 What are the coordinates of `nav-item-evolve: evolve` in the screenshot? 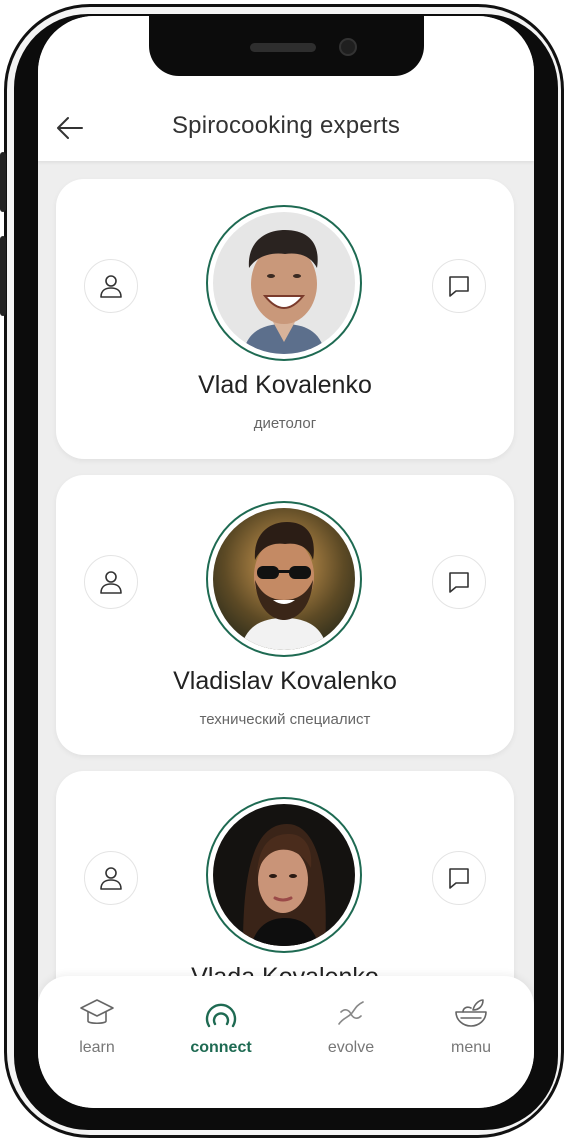 It's located at (351, 1026).